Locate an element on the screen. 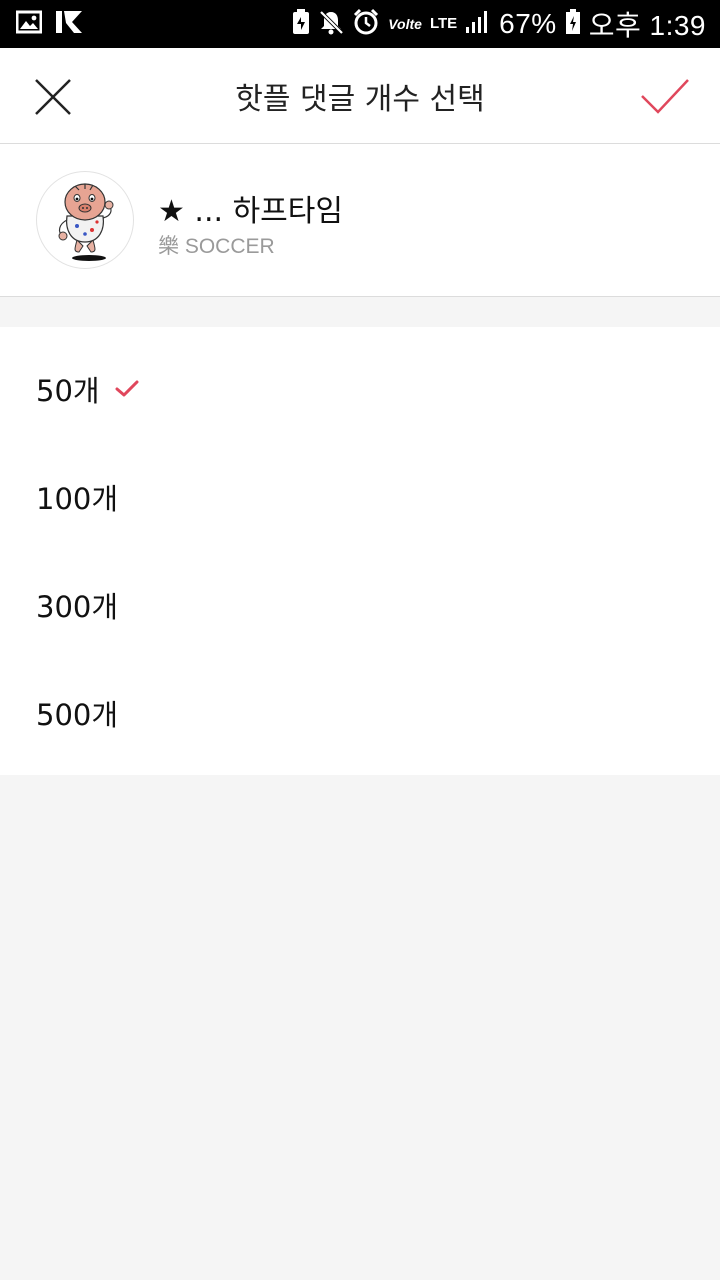 Image resolution: width=720 pixels, height=1280 pixels. volte-indicator: Volte is located at coordinates (405, 24).